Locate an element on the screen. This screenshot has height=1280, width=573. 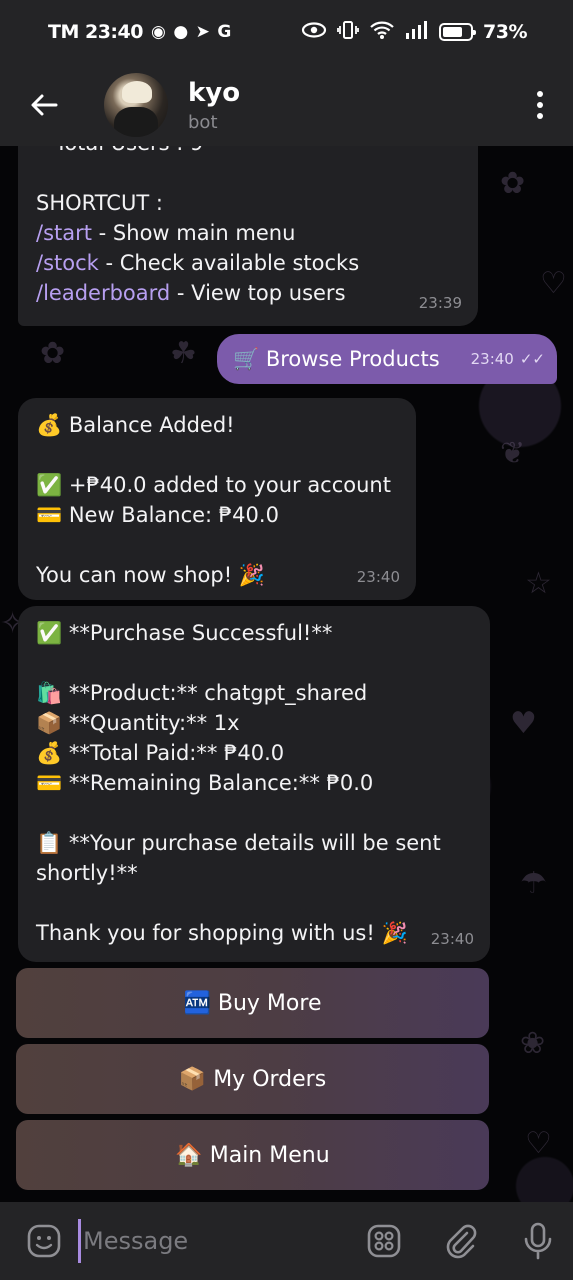
message-line: 💳 New Balance: ₱40.0 is located at coordinates (157, 515).